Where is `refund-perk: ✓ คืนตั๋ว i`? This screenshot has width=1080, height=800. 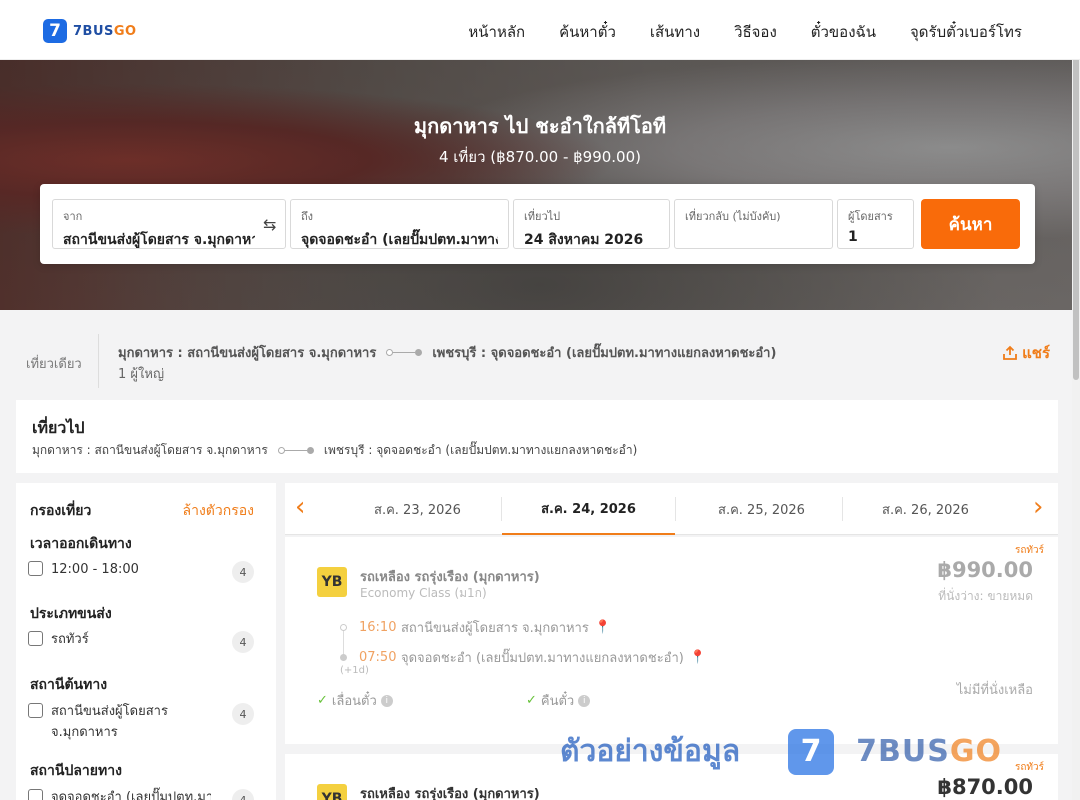
refund-perk: ✓ คืนตั๋ว i is located at coordinates (558, 700).